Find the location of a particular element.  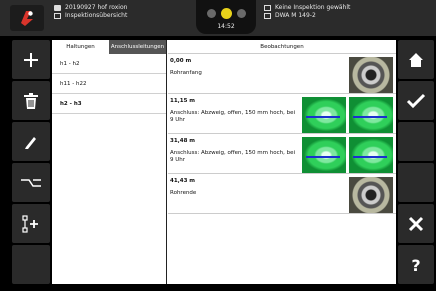

home-icon is located at coordinates (416, 59).